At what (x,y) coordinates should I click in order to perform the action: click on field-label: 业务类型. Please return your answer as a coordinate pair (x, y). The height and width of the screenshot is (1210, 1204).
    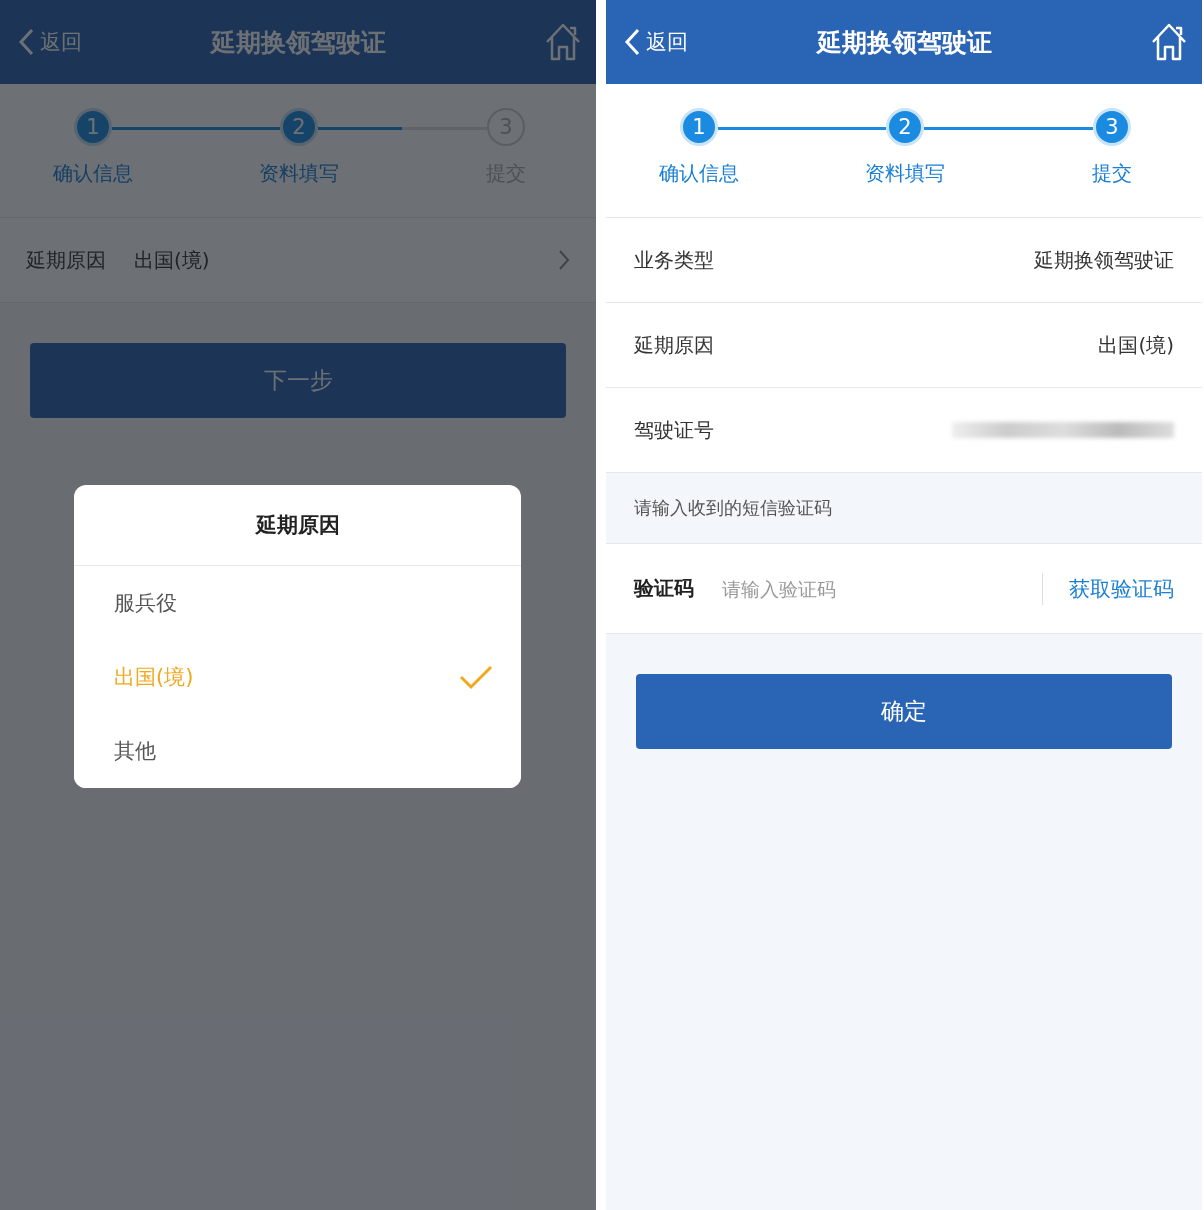
    Looking at the image, I should click on (674, 260).